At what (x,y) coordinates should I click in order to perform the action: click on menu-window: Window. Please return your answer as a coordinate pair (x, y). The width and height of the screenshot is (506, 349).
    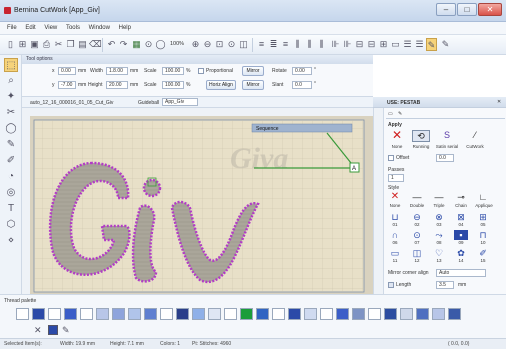
    Looking at the image, I should click on (99, 28).